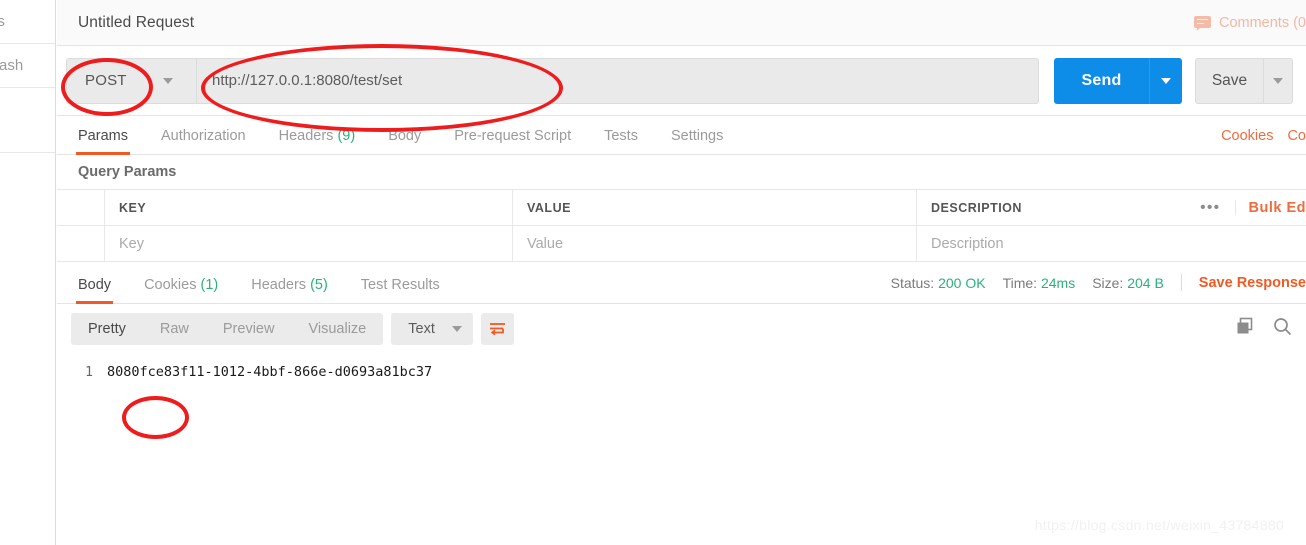 The height and width of the screenshot is (545, 1306). Describe the element at coordinates (715, 243) in the screenshot. I see `value-input: Value` at that location.